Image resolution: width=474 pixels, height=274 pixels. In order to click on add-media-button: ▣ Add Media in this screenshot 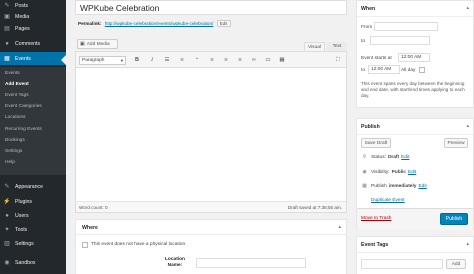, I will do `click(97, 44)`.